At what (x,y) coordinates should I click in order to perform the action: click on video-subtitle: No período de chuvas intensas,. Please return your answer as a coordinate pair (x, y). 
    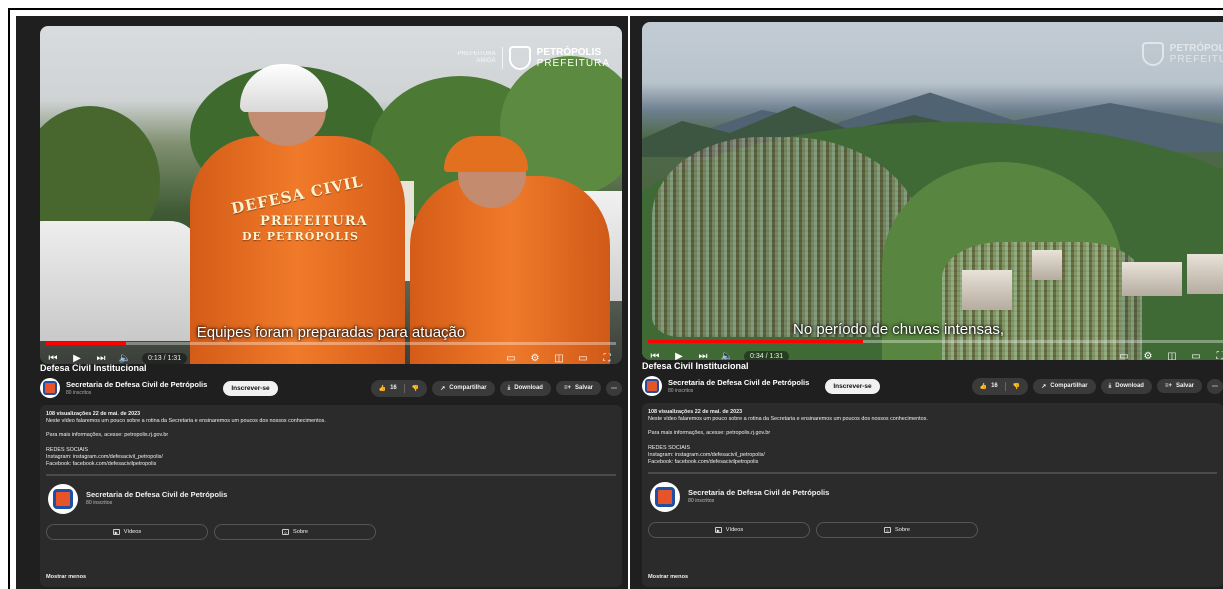
    Looking at the image, I should click on (898, 329).